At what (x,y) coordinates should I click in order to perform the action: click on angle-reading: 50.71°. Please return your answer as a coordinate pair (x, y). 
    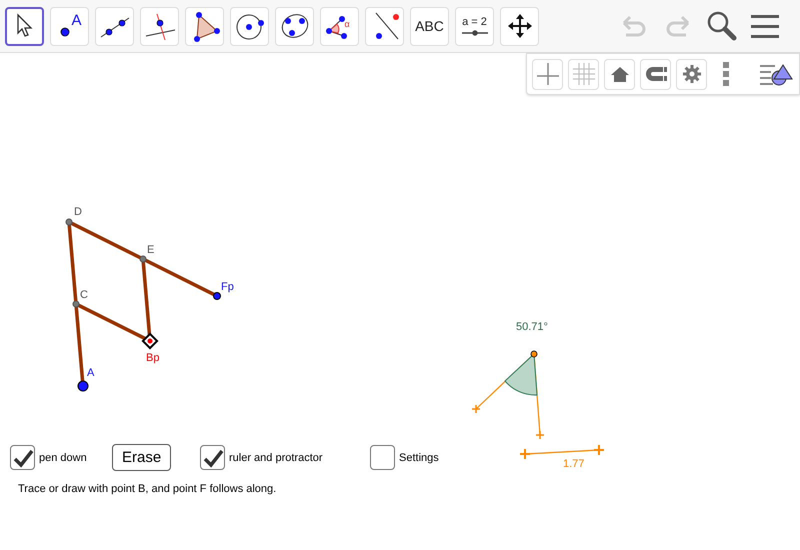
    Looking at the image, I should click on (532, 327).